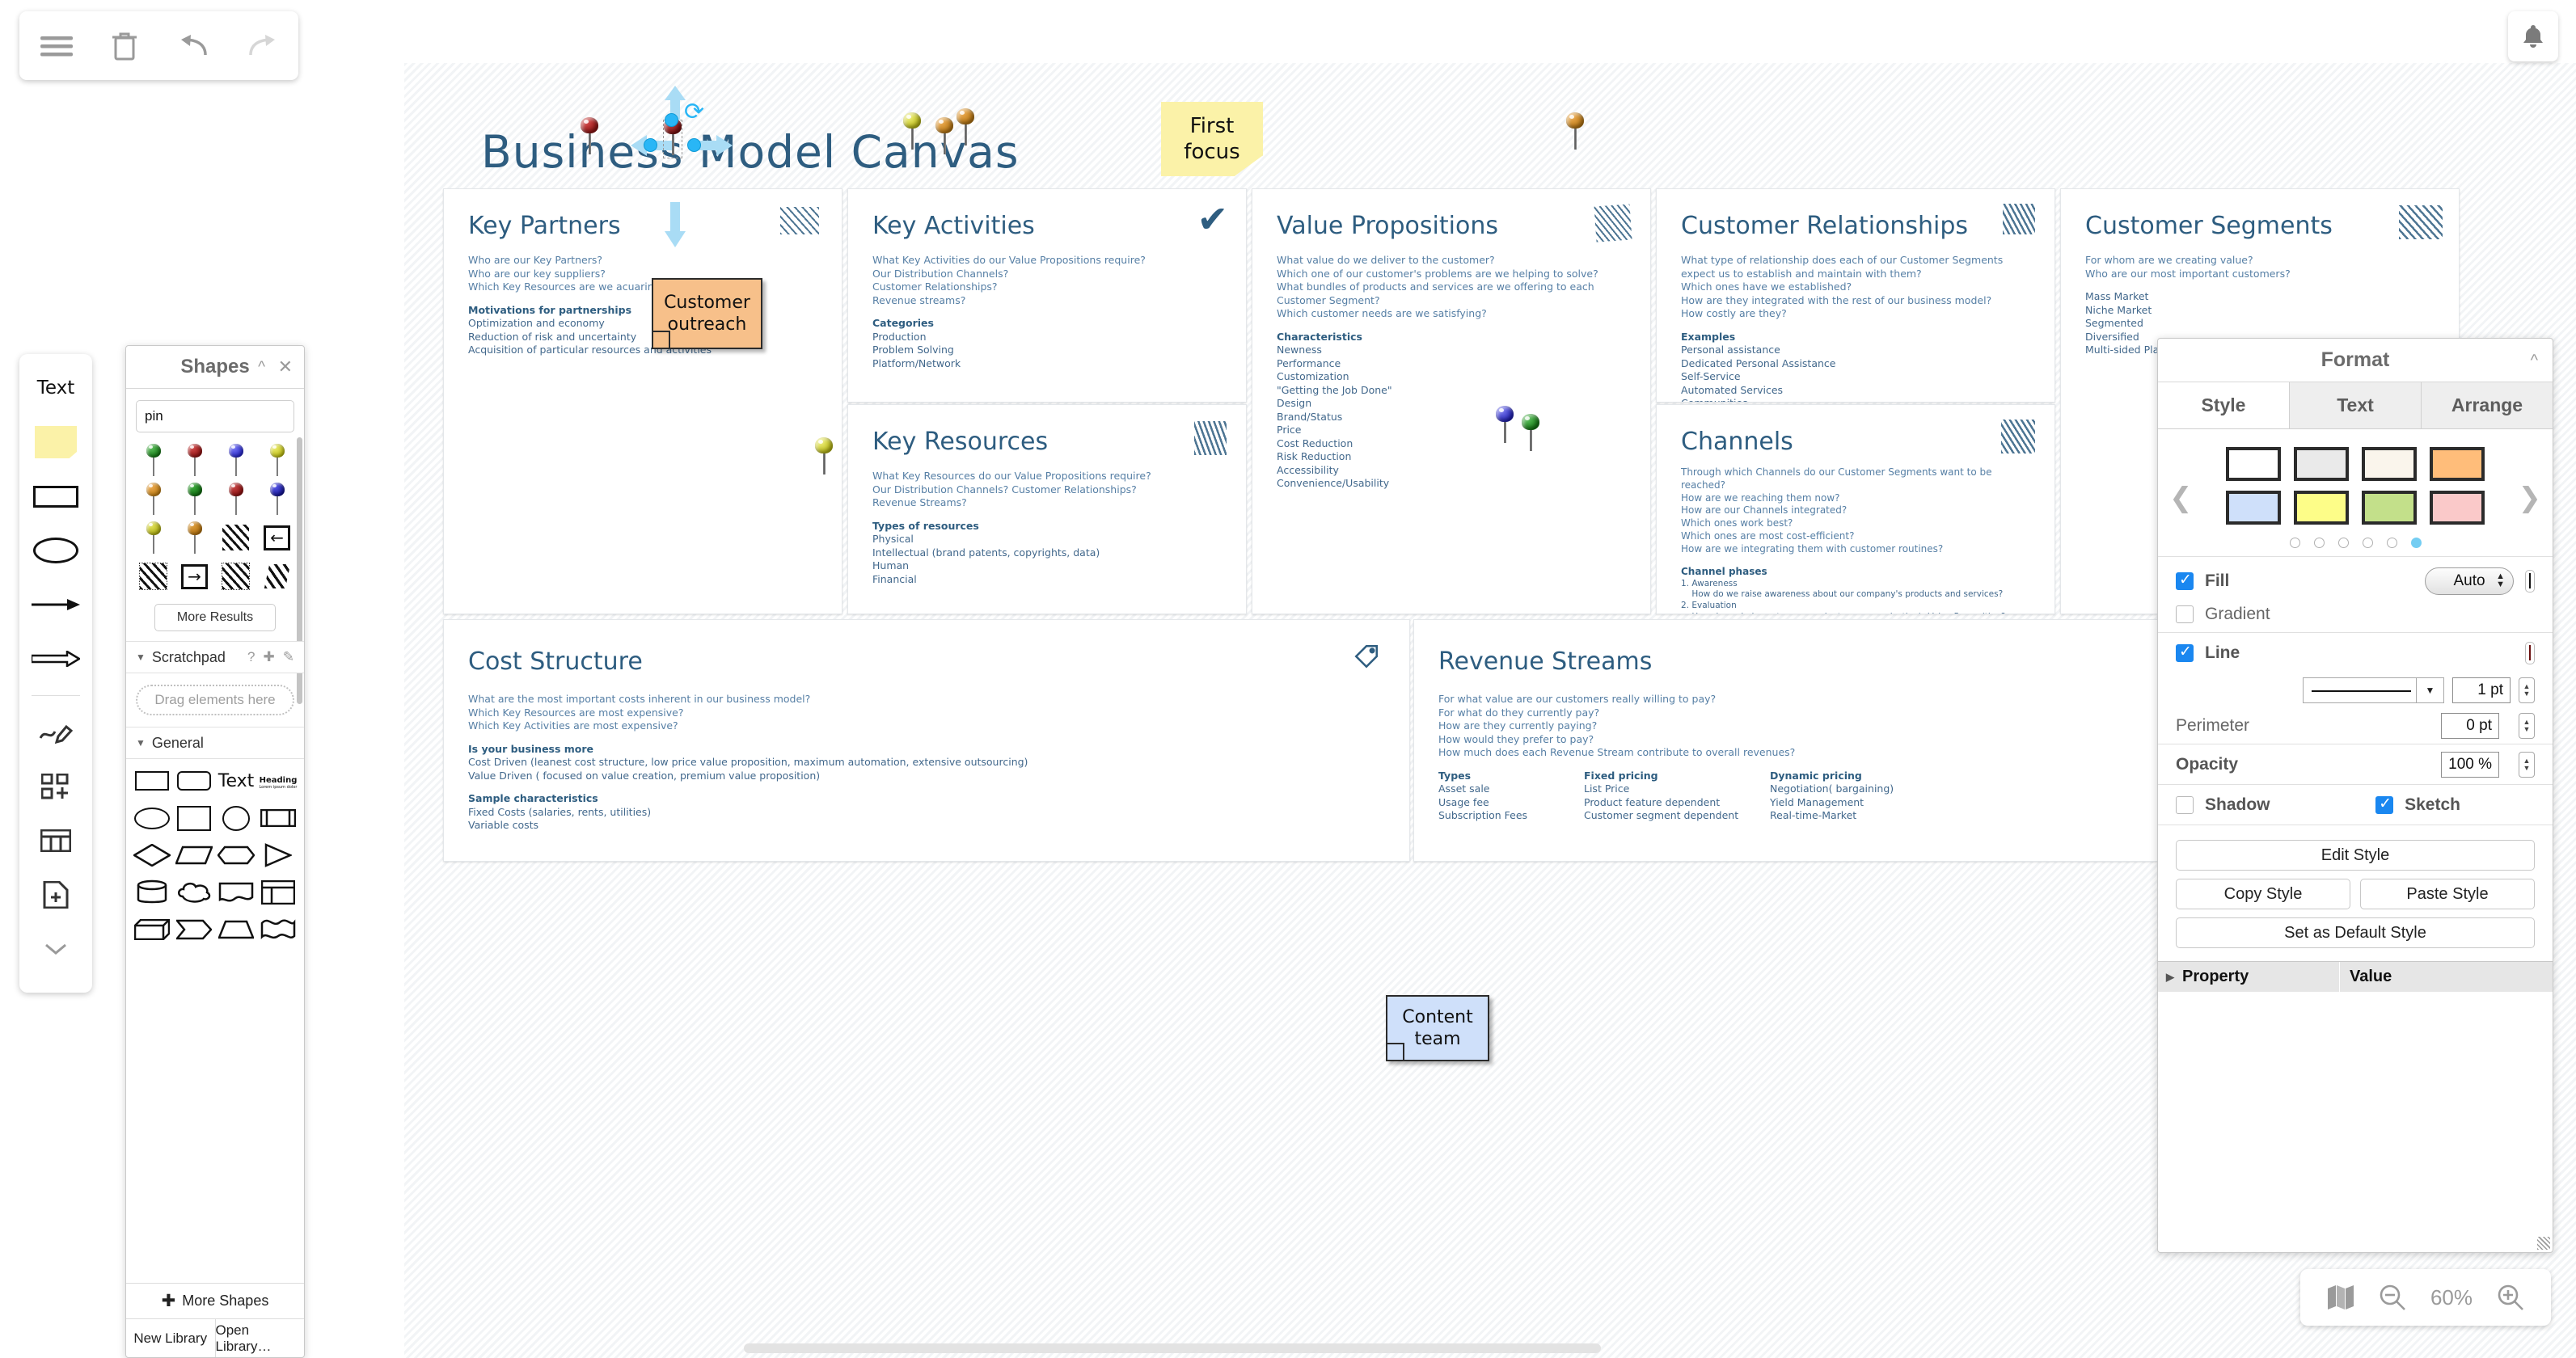 This screenshot has width=2576, height=1358. Describe the element at coordinates (2355, 856) in the screenshot. I see `edit-style-button: Edit Style` at that location.